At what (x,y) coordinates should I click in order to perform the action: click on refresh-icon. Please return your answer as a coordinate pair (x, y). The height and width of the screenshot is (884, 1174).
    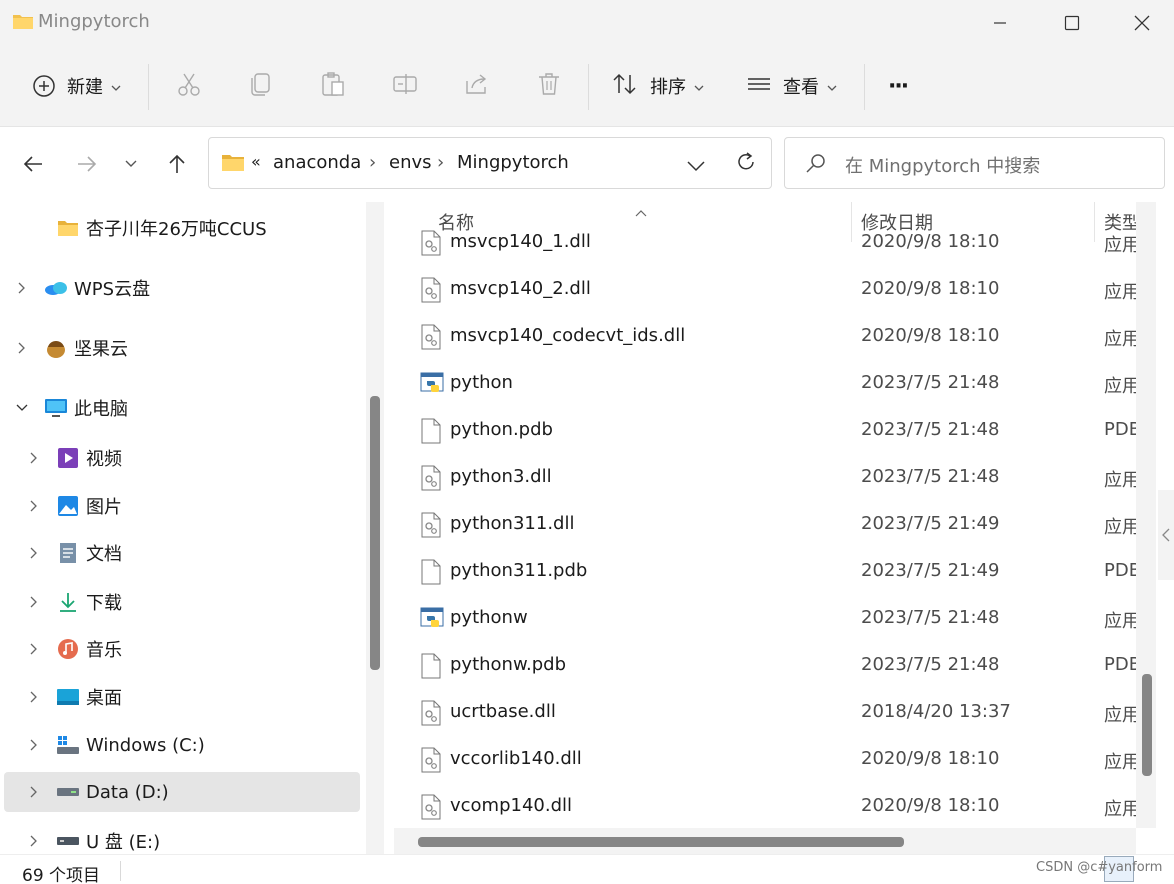
    Looking at the image, I should click on (746, 161).